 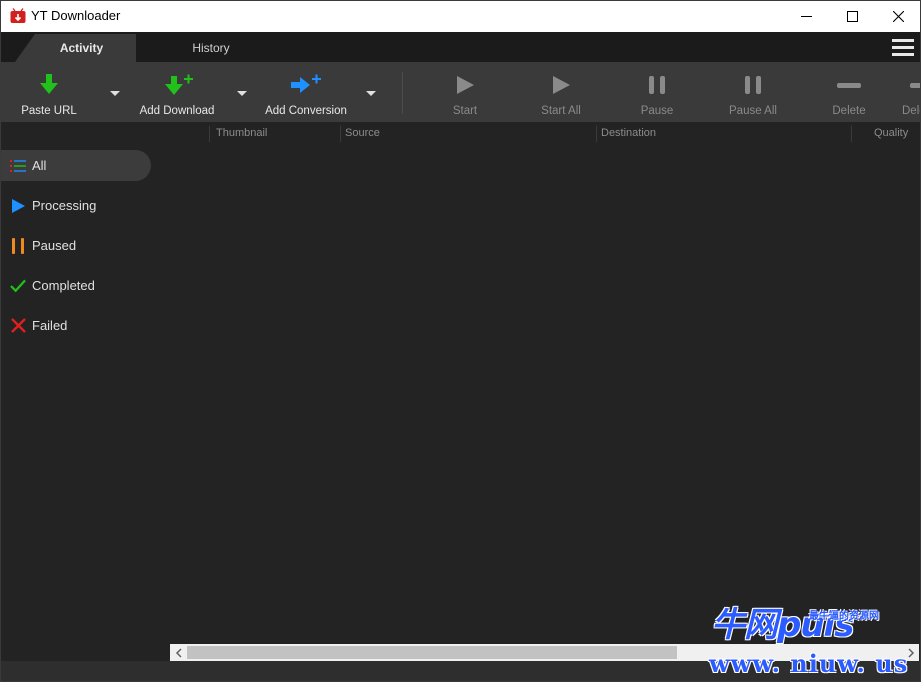 What do you see at coordinates (50, 325) in the screenshot?
I see `sidebar-item-label: Failed` at bounding box center [50, 325].